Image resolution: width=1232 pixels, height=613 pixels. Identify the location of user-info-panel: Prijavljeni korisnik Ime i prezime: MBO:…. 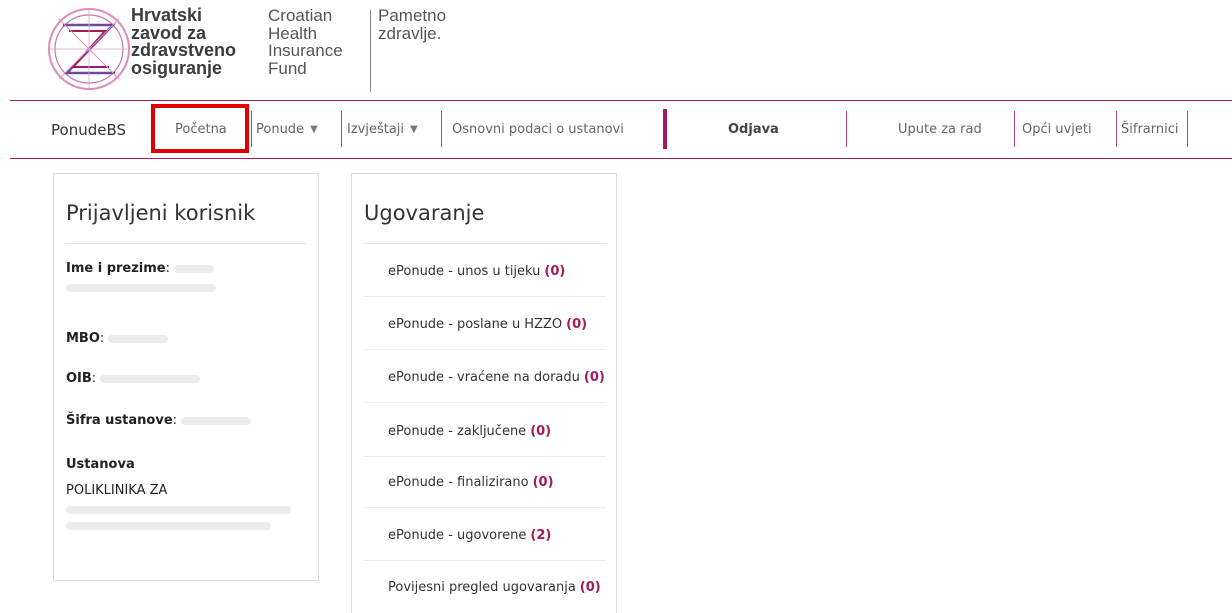
(186, 377).